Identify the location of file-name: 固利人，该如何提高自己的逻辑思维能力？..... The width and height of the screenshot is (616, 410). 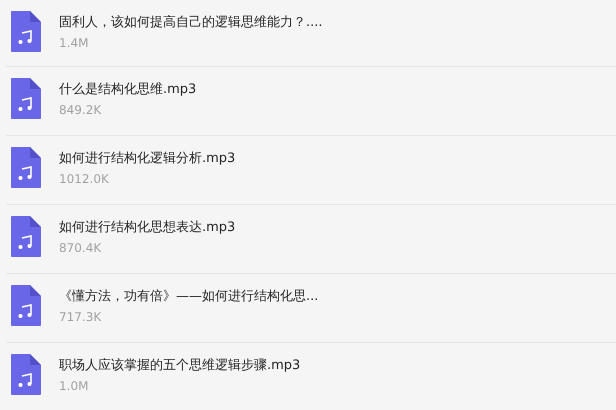
(191, 23).